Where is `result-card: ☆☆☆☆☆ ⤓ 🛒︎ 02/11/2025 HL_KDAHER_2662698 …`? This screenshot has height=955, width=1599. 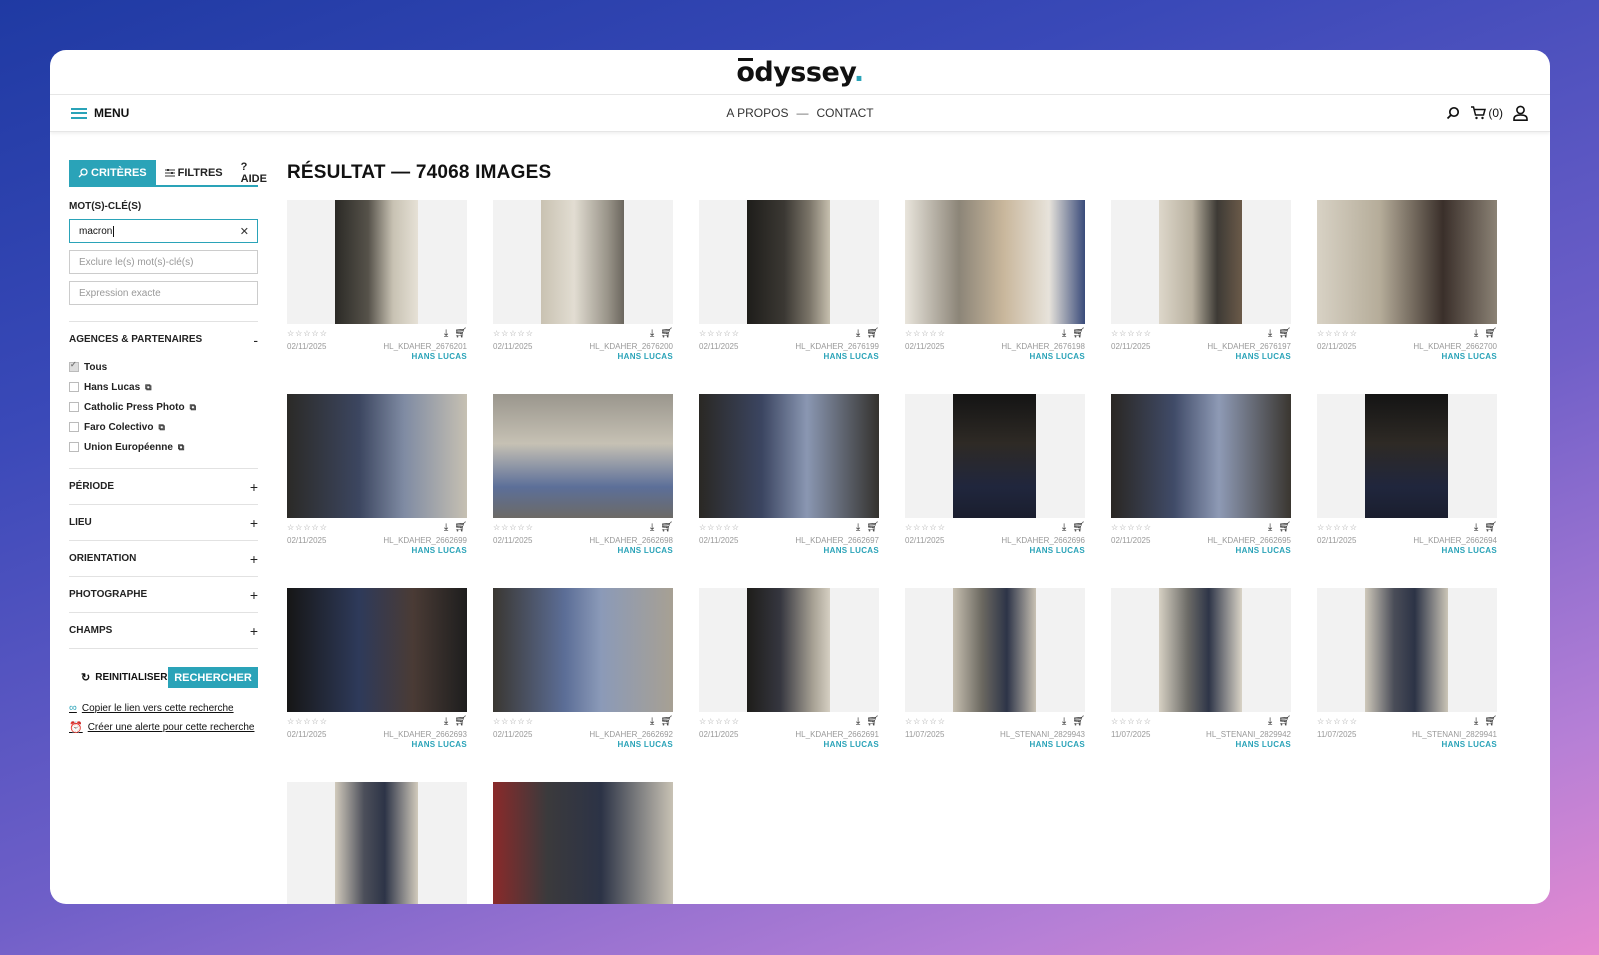 result-card: ☆☆☆☆☆ ⤓ 🛒︎ 02/11/2025 HL_KDAHER_2662698 … is located at coordinates (583, 475).